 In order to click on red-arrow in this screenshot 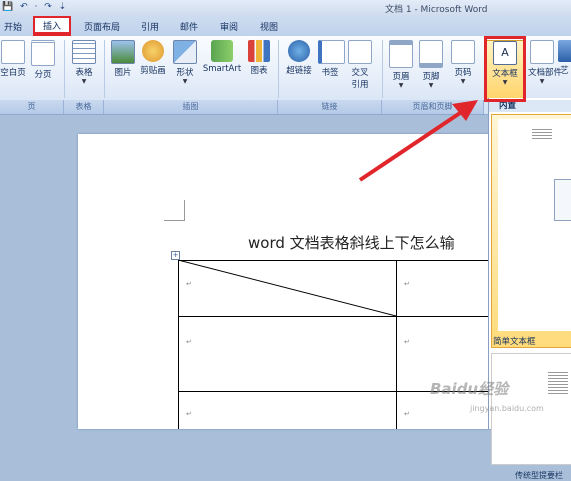, I will do `click(418, 141)`.